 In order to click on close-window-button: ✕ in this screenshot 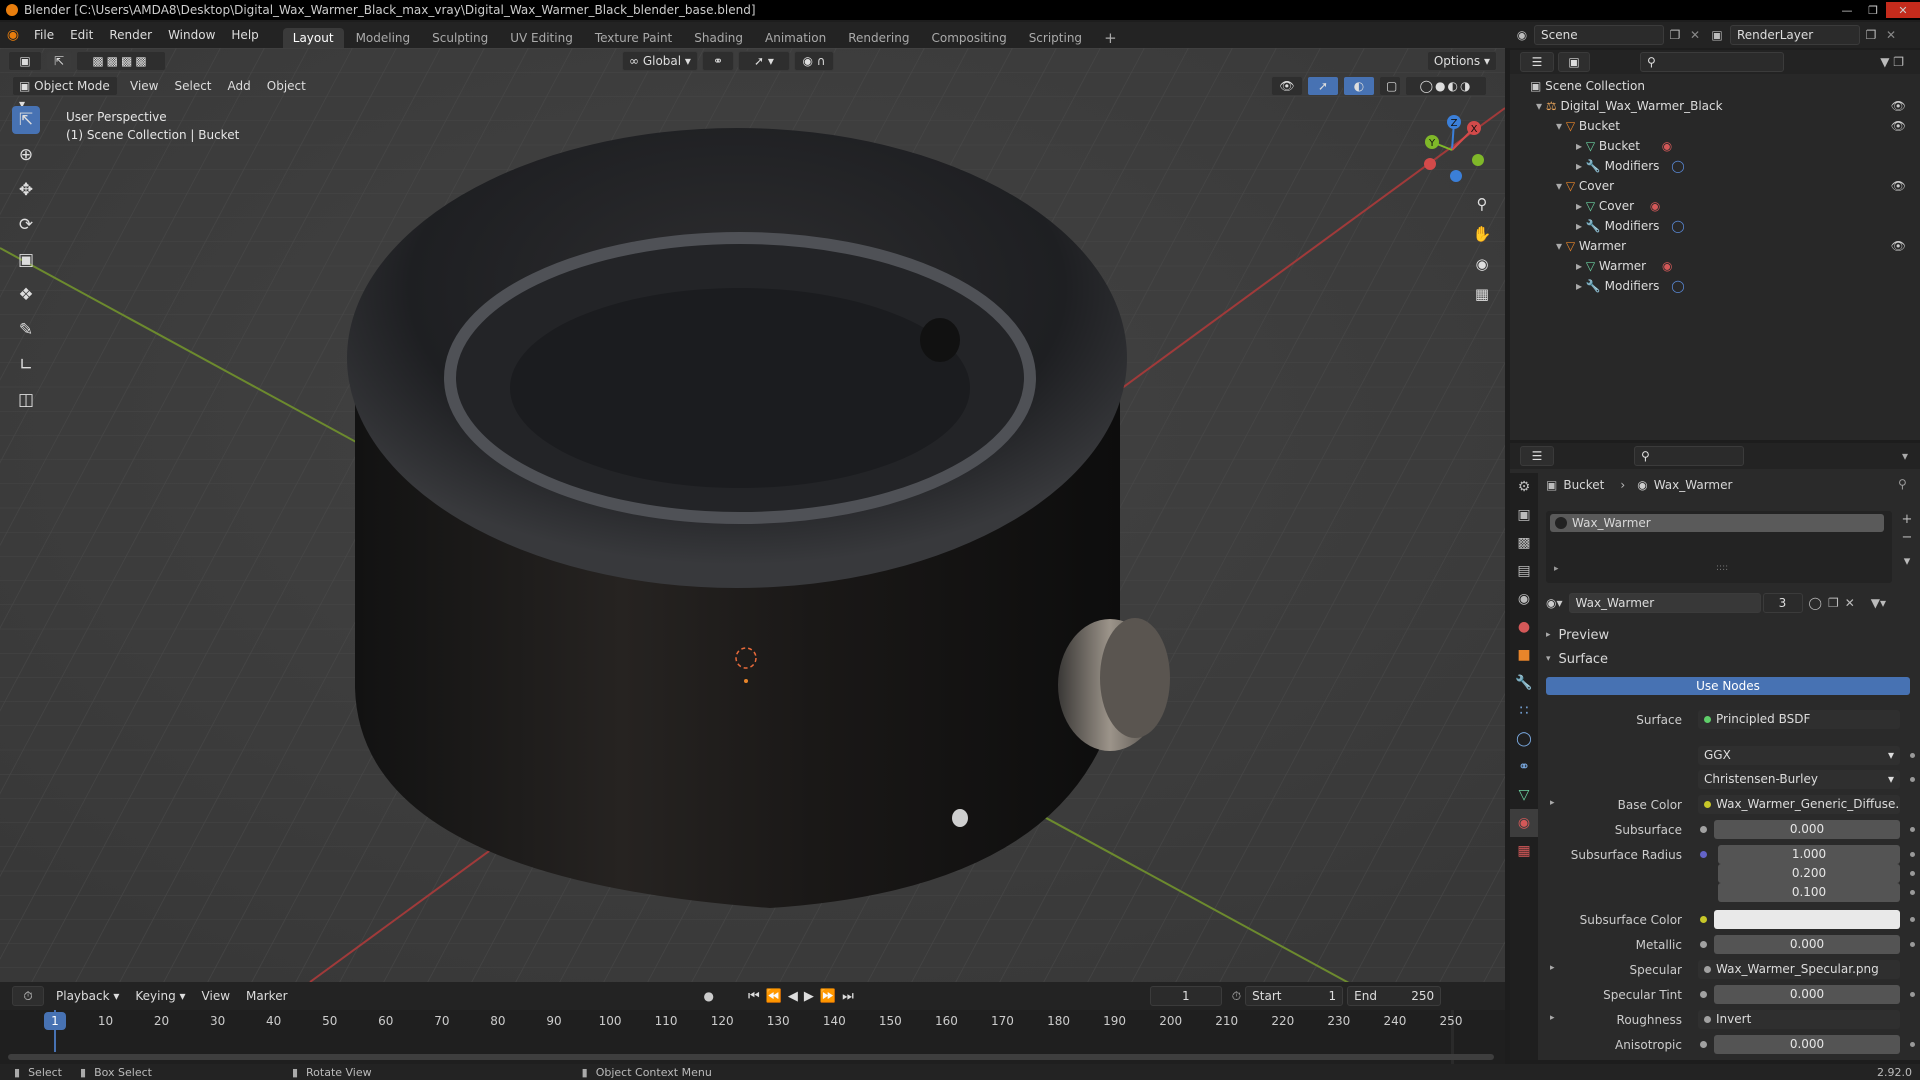, I will do `click(1903, 10)`.